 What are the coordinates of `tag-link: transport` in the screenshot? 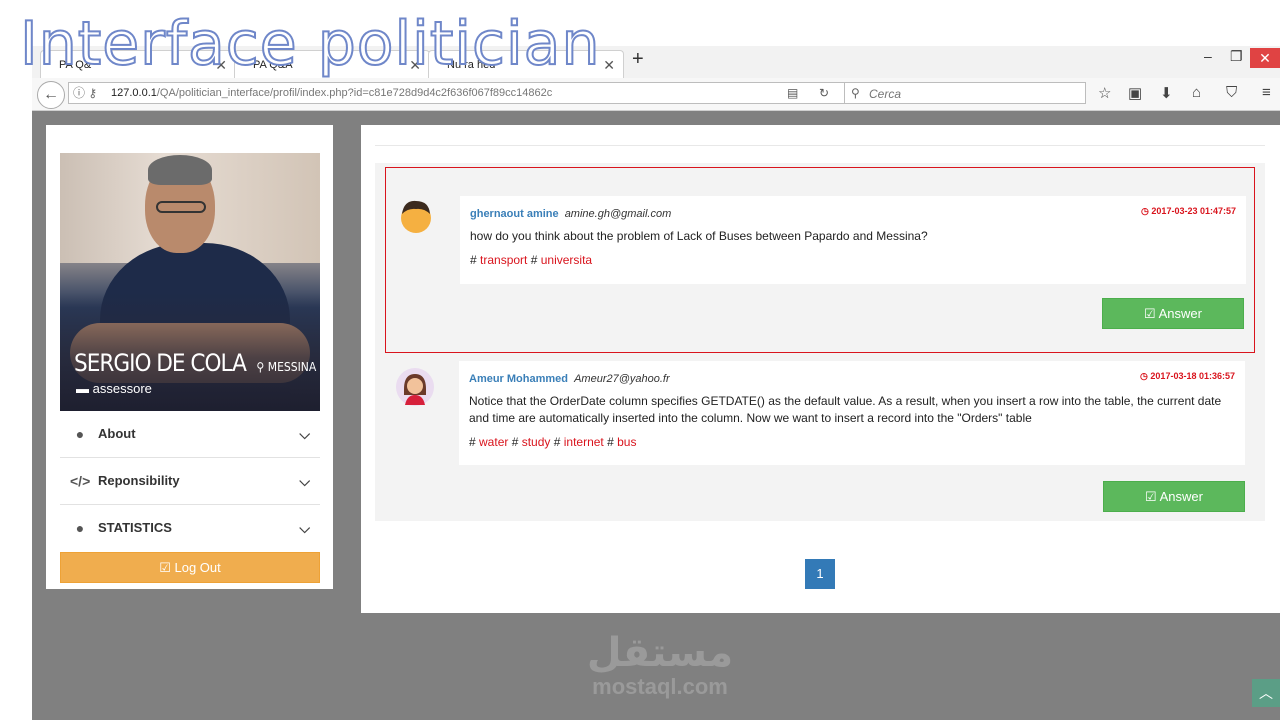 It's located at (503, 260).